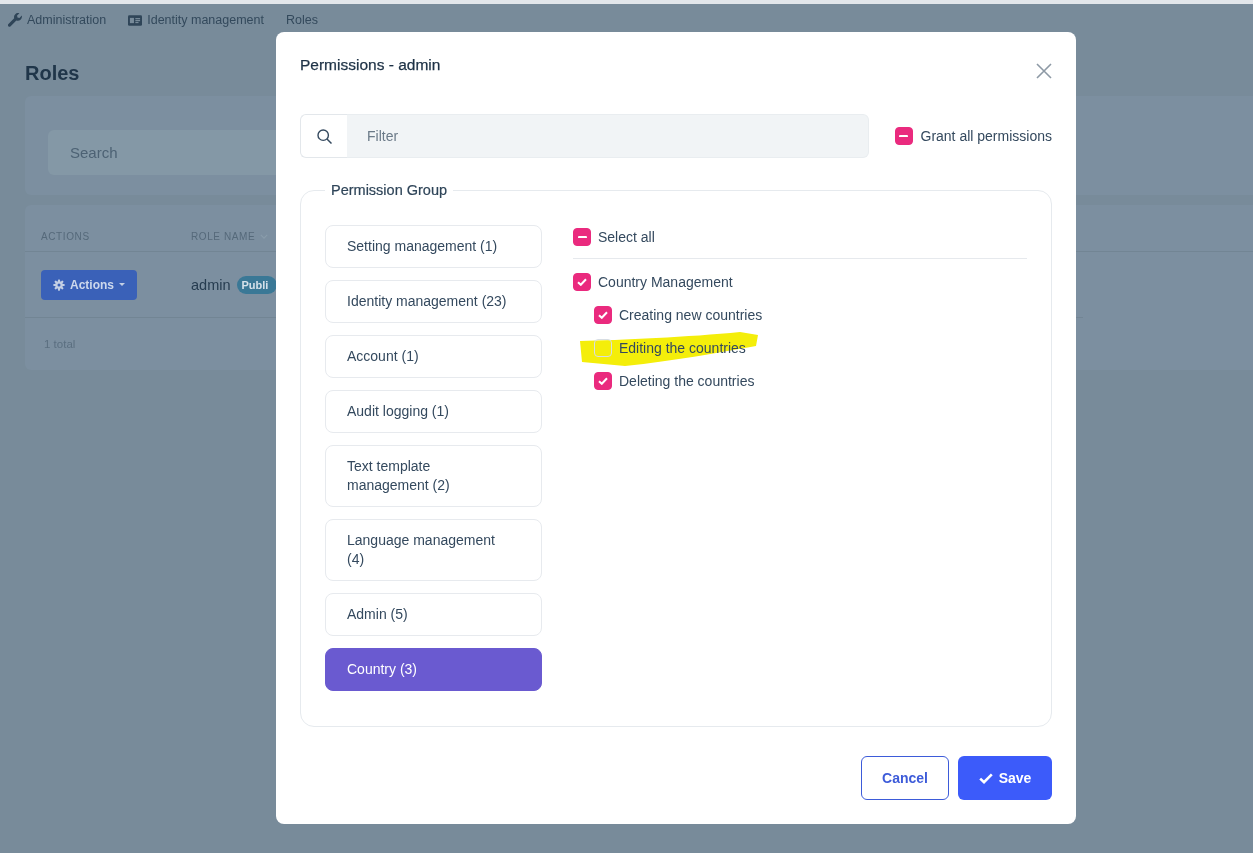 The height and width of the screenshot is (853, 1253). Describe the element at coordinates (135, 20) in the screenshot. I see `id-card-icon` at that location.